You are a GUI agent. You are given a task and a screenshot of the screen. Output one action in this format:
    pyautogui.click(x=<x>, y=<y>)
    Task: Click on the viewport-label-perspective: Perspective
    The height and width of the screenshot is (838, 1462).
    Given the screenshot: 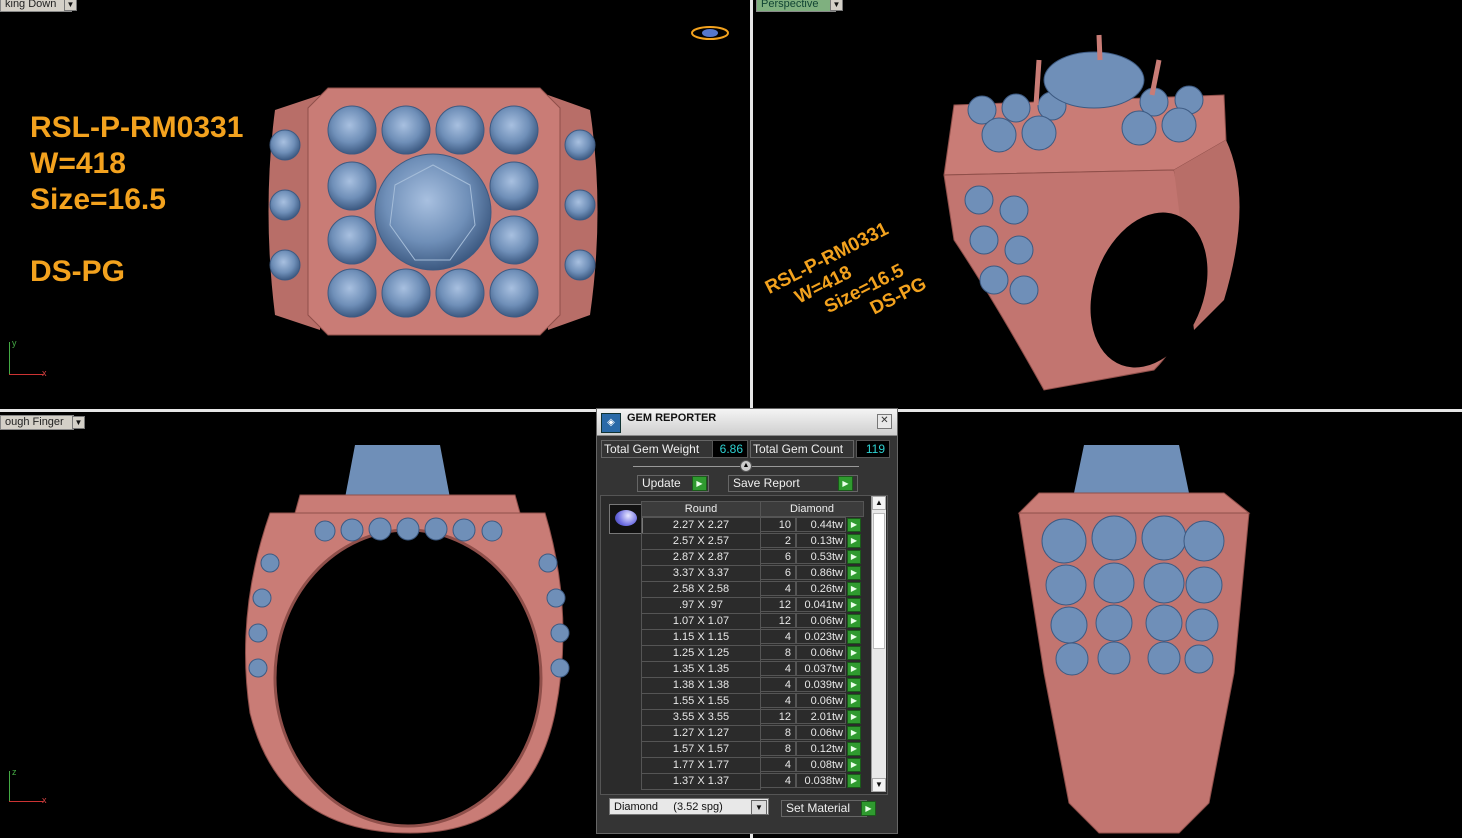 What is the action you would take?
    pyautogui.click(x=796, y=6)
    